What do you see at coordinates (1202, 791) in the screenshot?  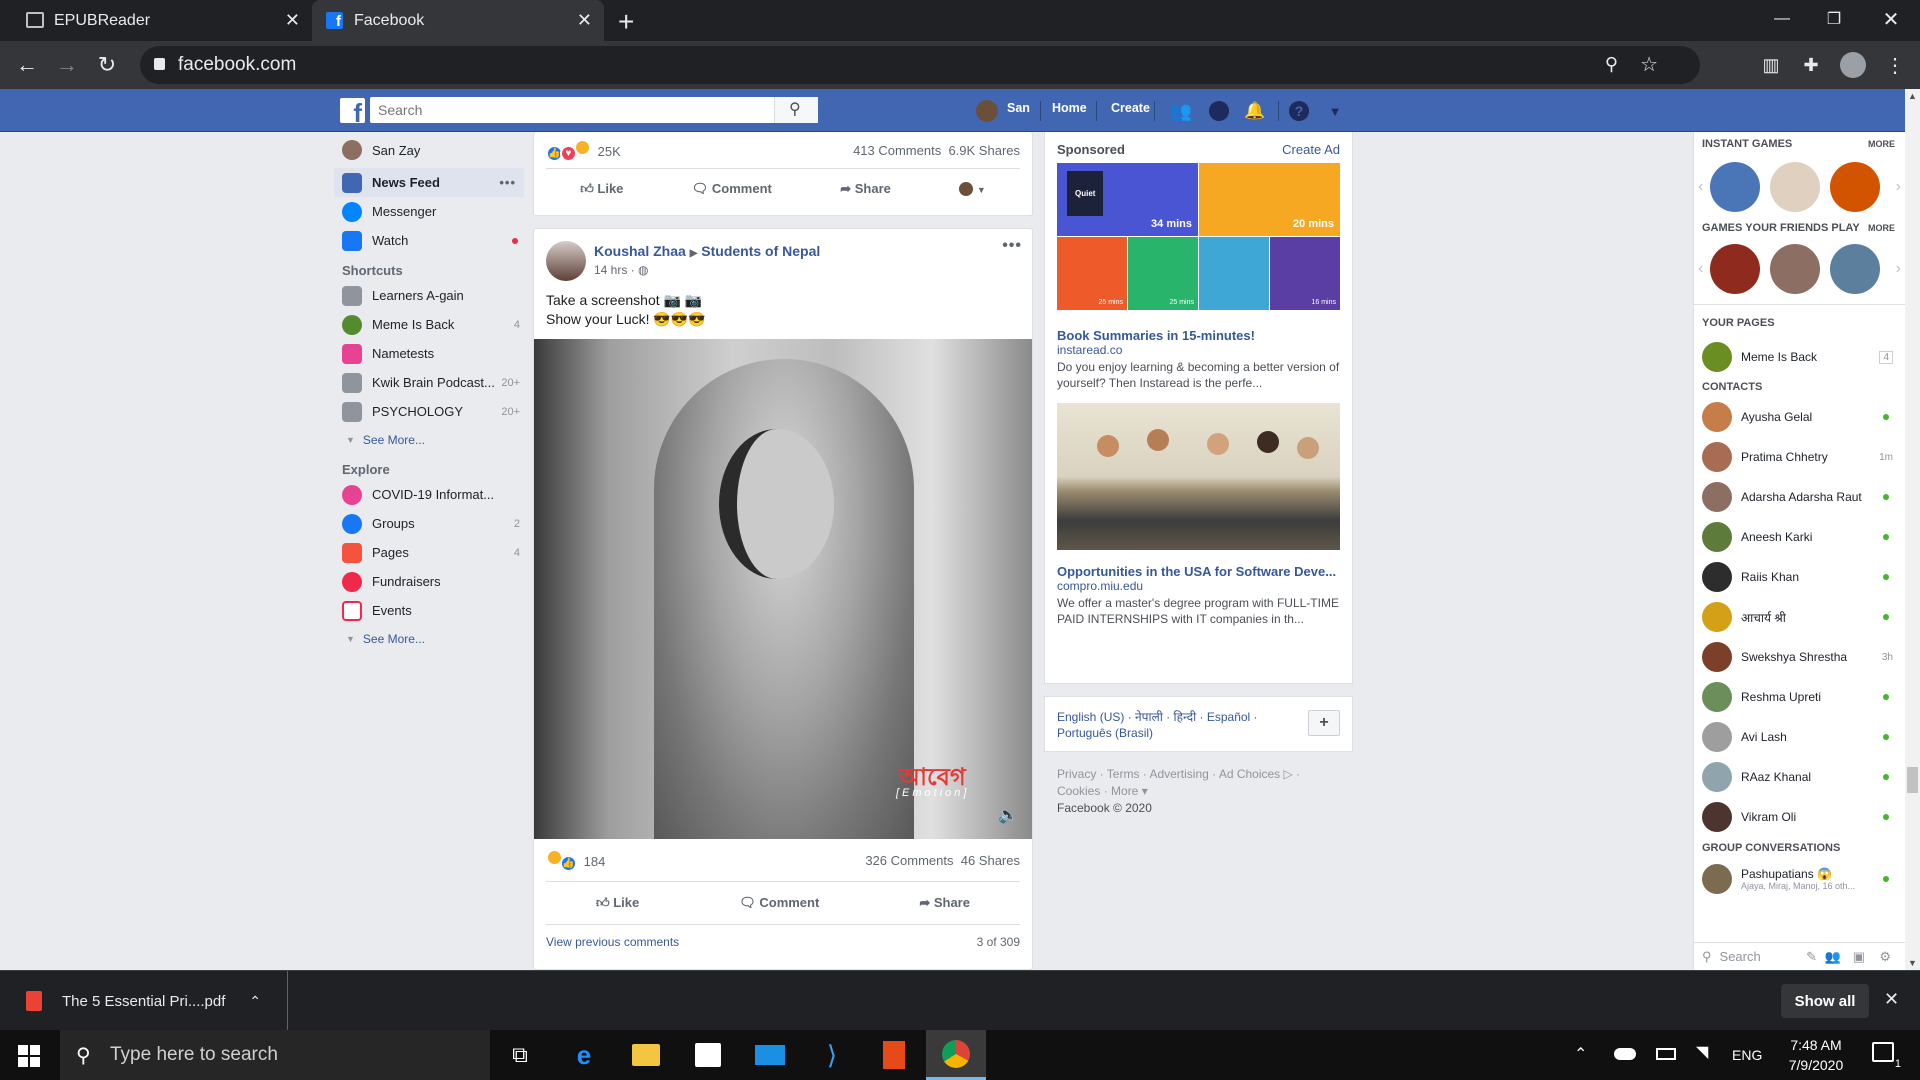 I see `footer-line: Cookies · More ▾` at bounding box center [1202, 791].